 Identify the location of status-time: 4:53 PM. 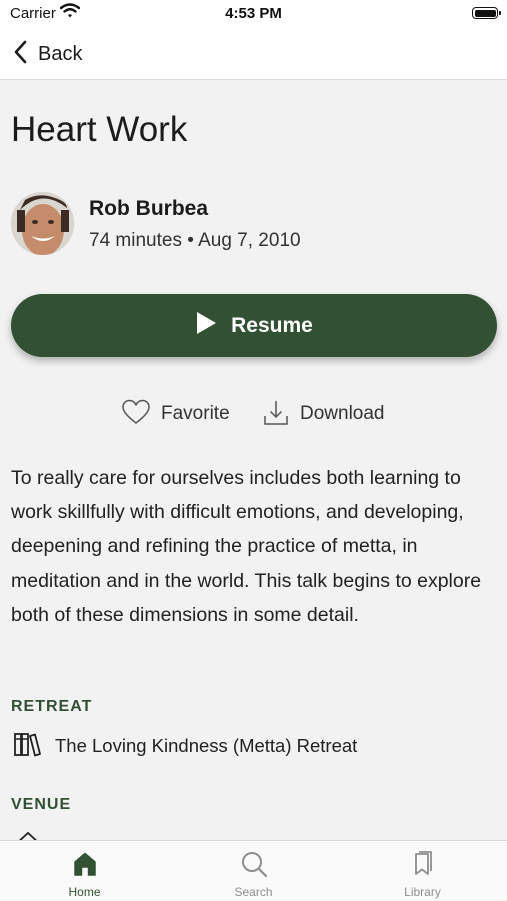
(253, 13).